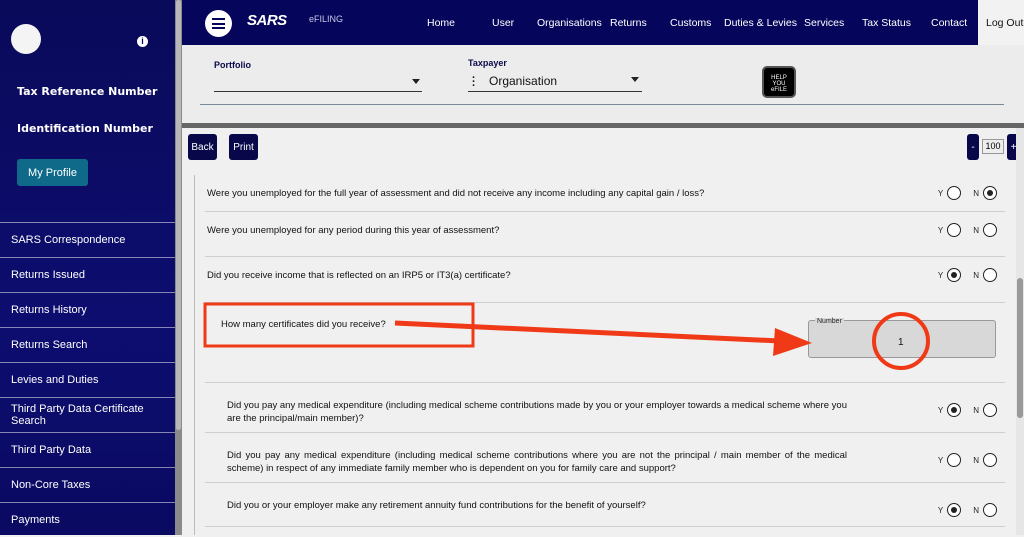 The image size is (1024, 537). What do you see at coordinates (267, 20) in the screenshot?
I see `sars-logo: SARS` at bounding box center [267, 20].